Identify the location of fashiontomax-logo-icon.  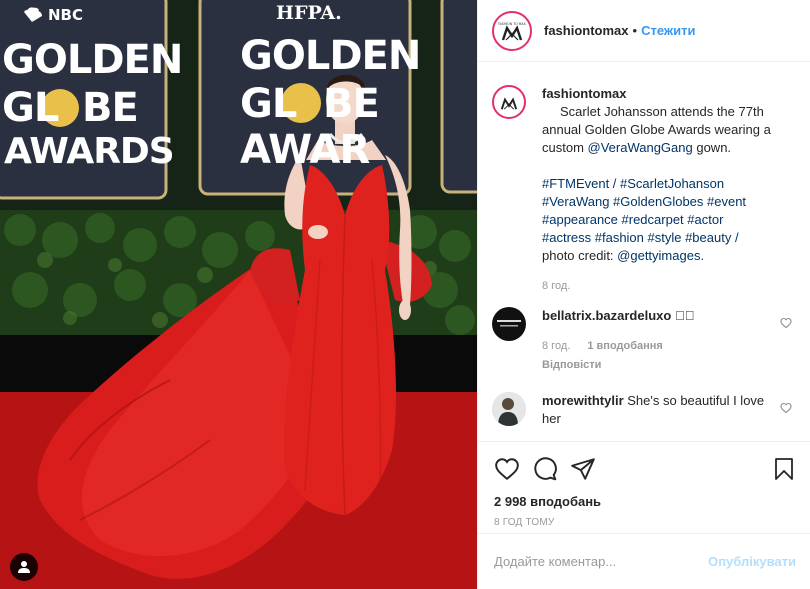
(509, 103).